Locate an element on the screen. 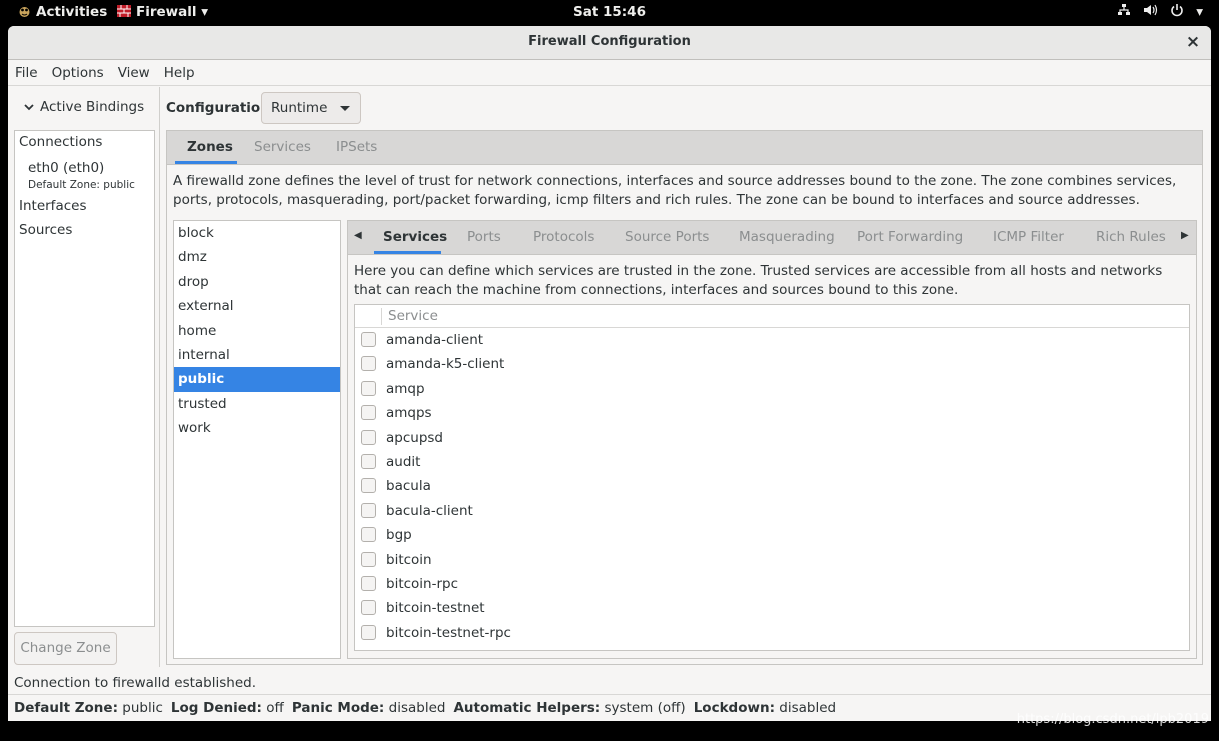 The height and width of the screenshot is (741, 1219). system-menu: ▾ is located at coordinates (1160, 12).